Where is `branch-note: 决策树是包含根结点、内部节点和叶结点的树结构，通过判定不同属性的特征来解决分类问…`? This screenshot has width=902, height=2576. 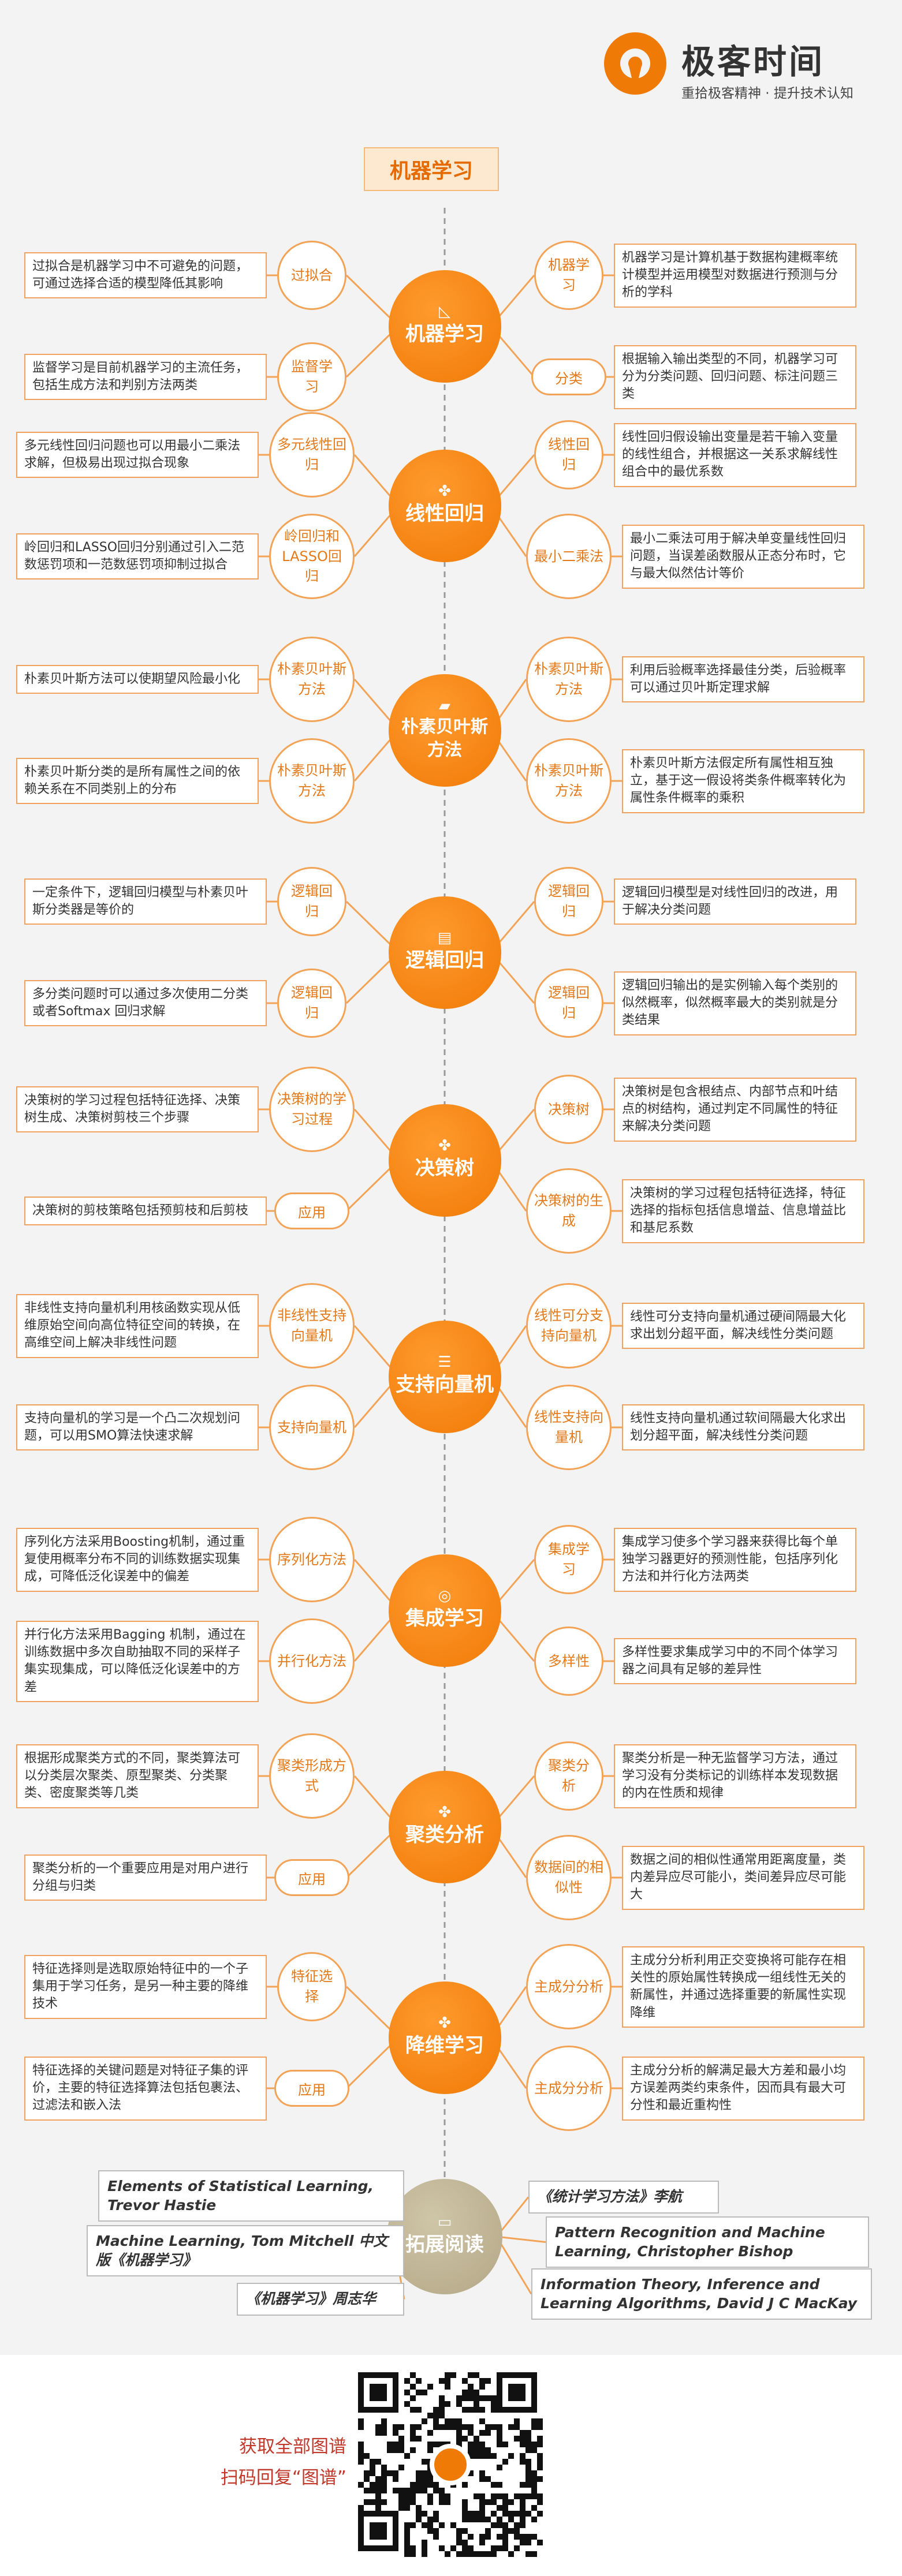
branch-note: 决策树是包含根结点、内部节点和叶结点的树结构，通过判定不同属性的特征来解决分类问… is located at coordinates (735, 1109).